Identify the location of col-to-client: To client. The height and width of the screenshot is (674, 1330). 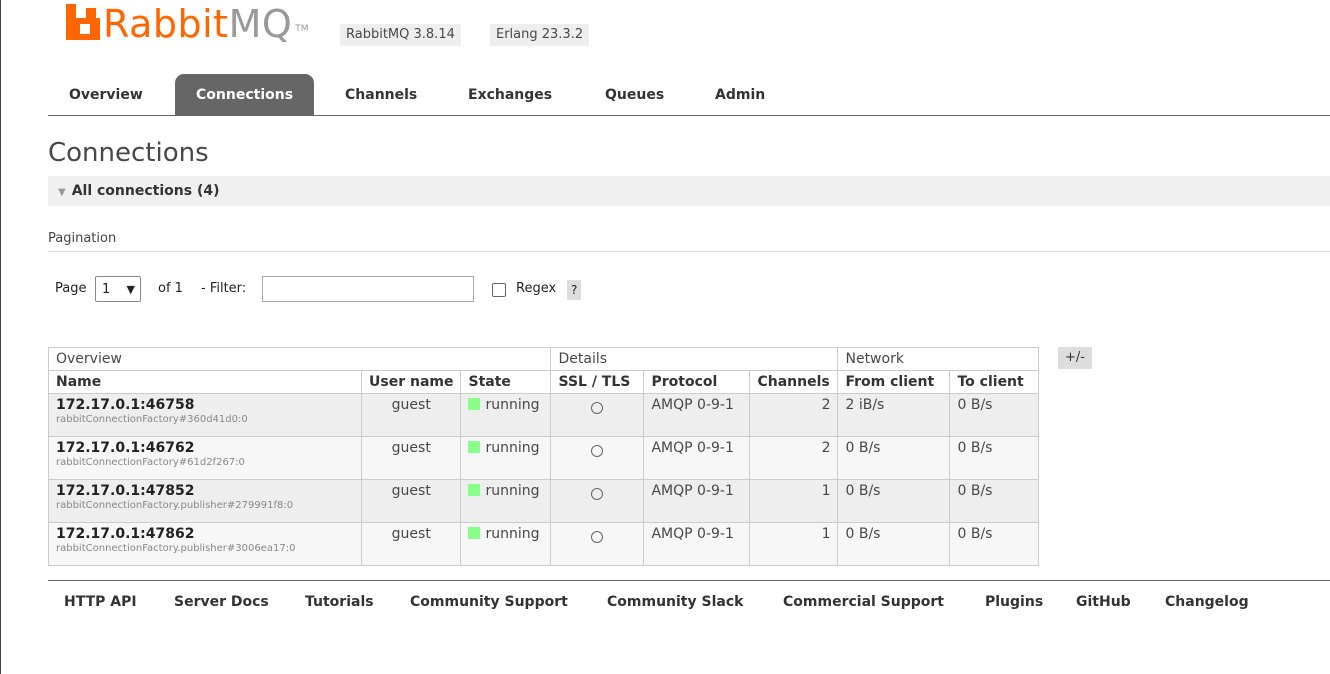
(994, 382).